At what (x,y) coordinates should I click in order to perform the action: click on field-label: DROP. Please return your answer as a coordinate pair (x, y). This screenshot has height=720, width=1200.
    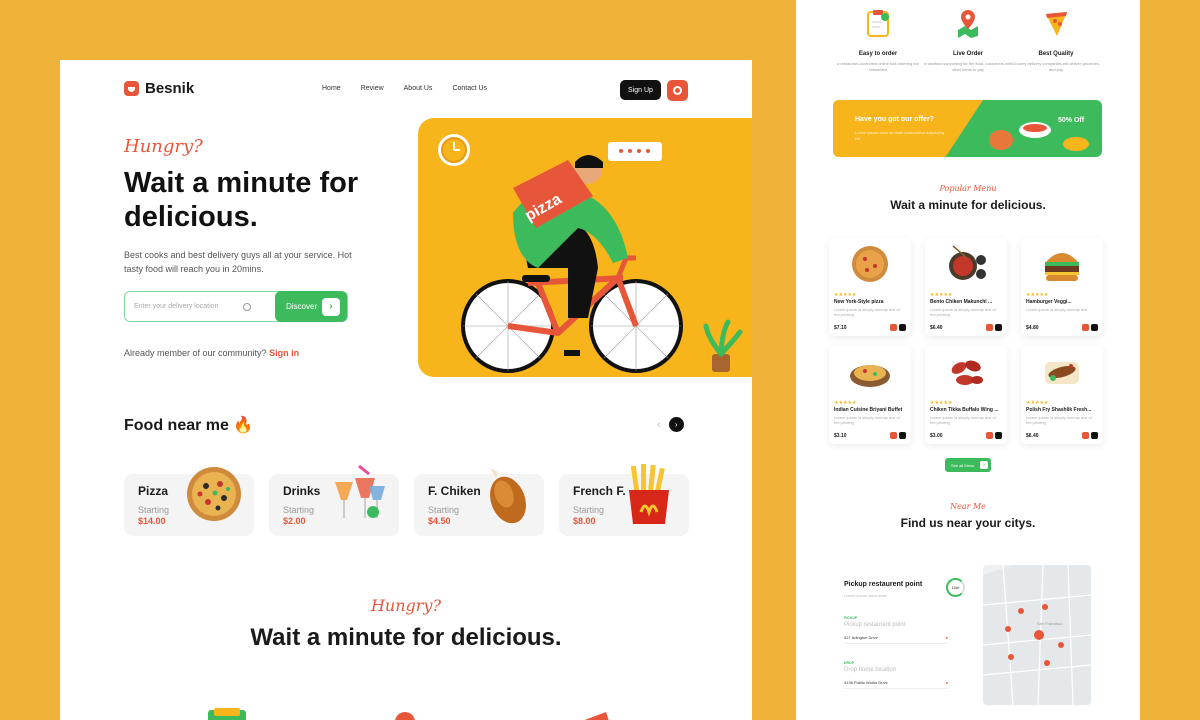
    Looking at the image, I should click on (849, 663).